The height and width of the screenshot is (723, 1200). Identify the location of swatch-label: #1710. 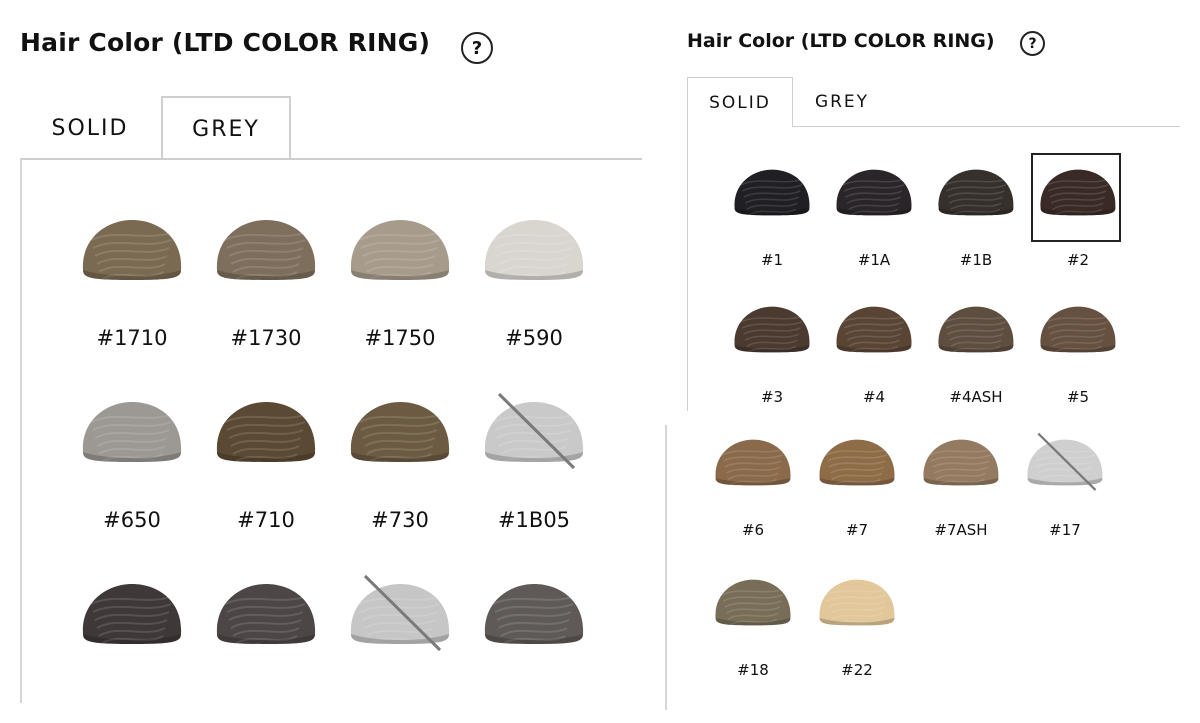
(132, 338).